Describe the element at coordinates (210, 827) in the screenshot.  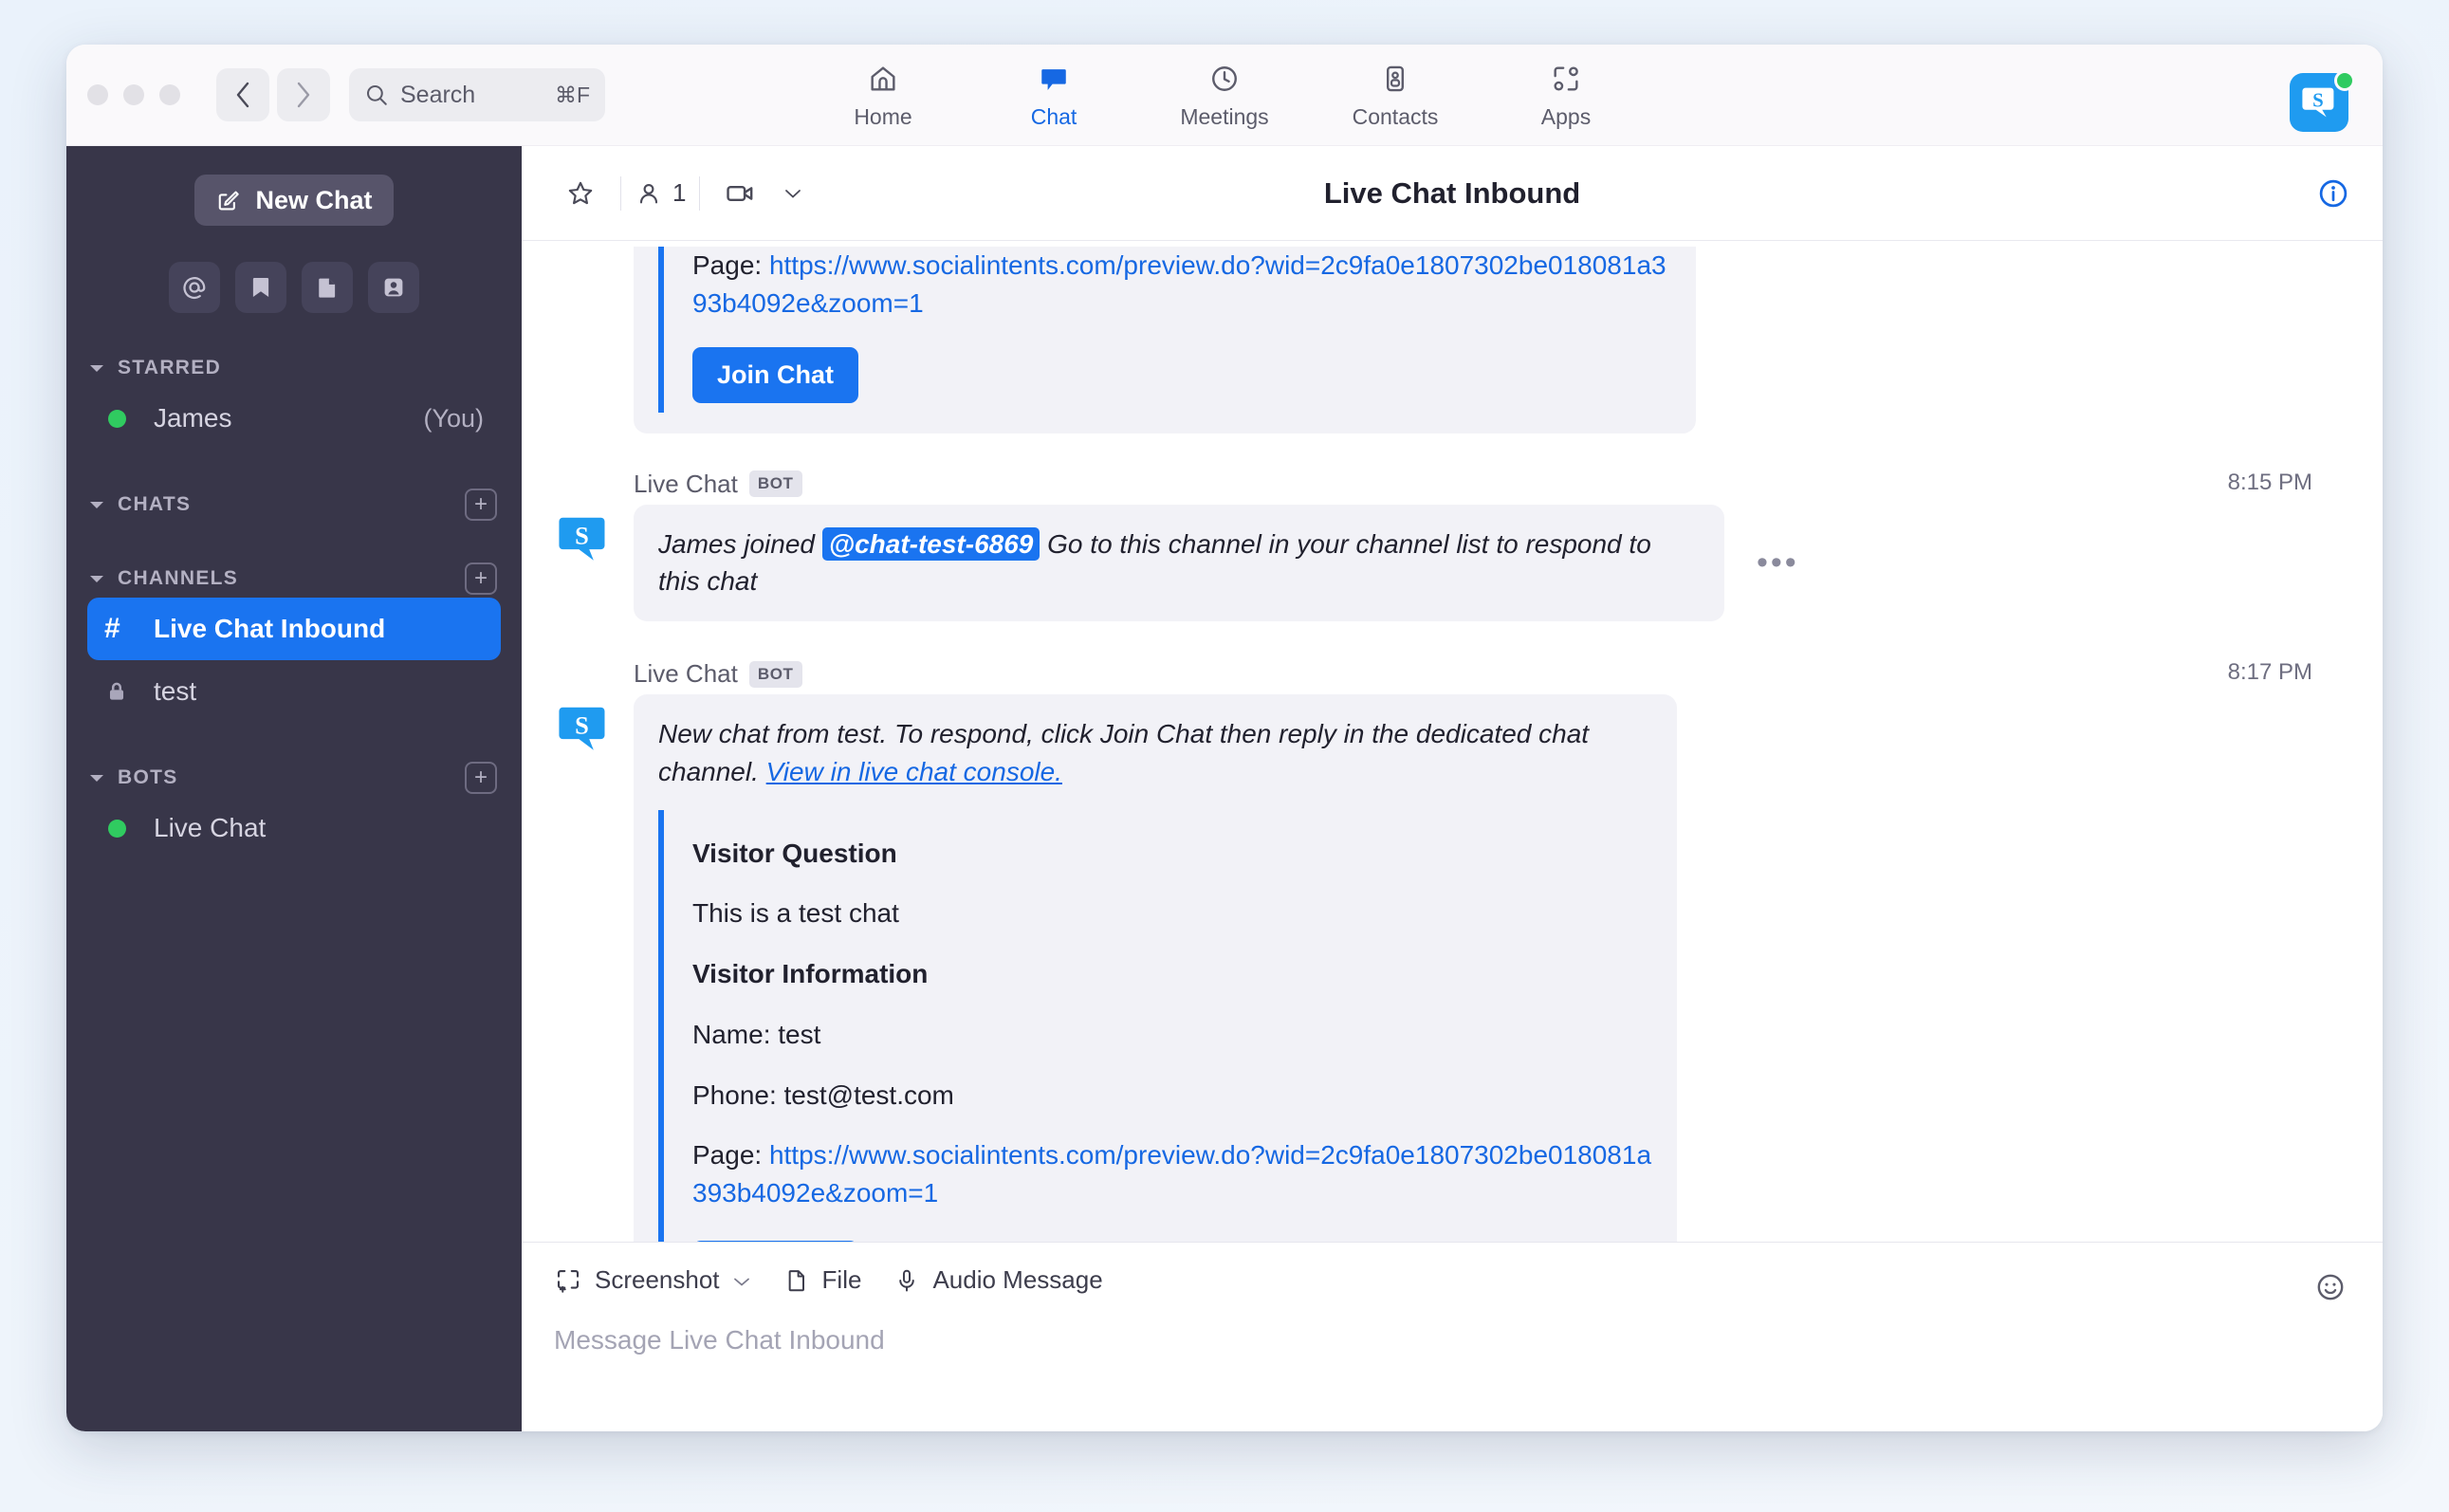
I see `sidebar-item-label: Live Chat` at that location.